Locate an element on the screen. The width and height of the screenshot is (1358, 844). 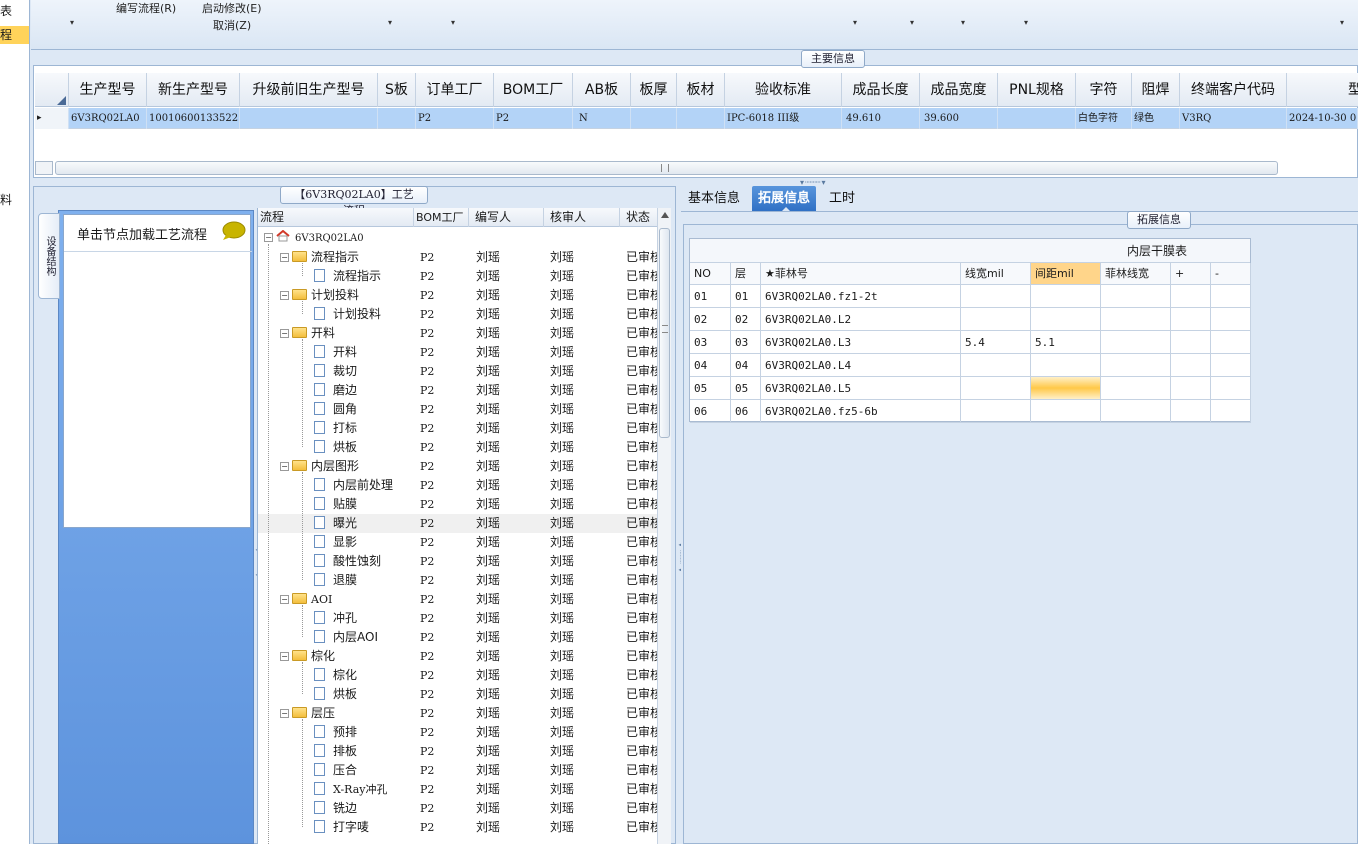
tree-step-row: 显影 P2 刘瑶 刘瑶 已审核 is located at coordinates (457, 542).